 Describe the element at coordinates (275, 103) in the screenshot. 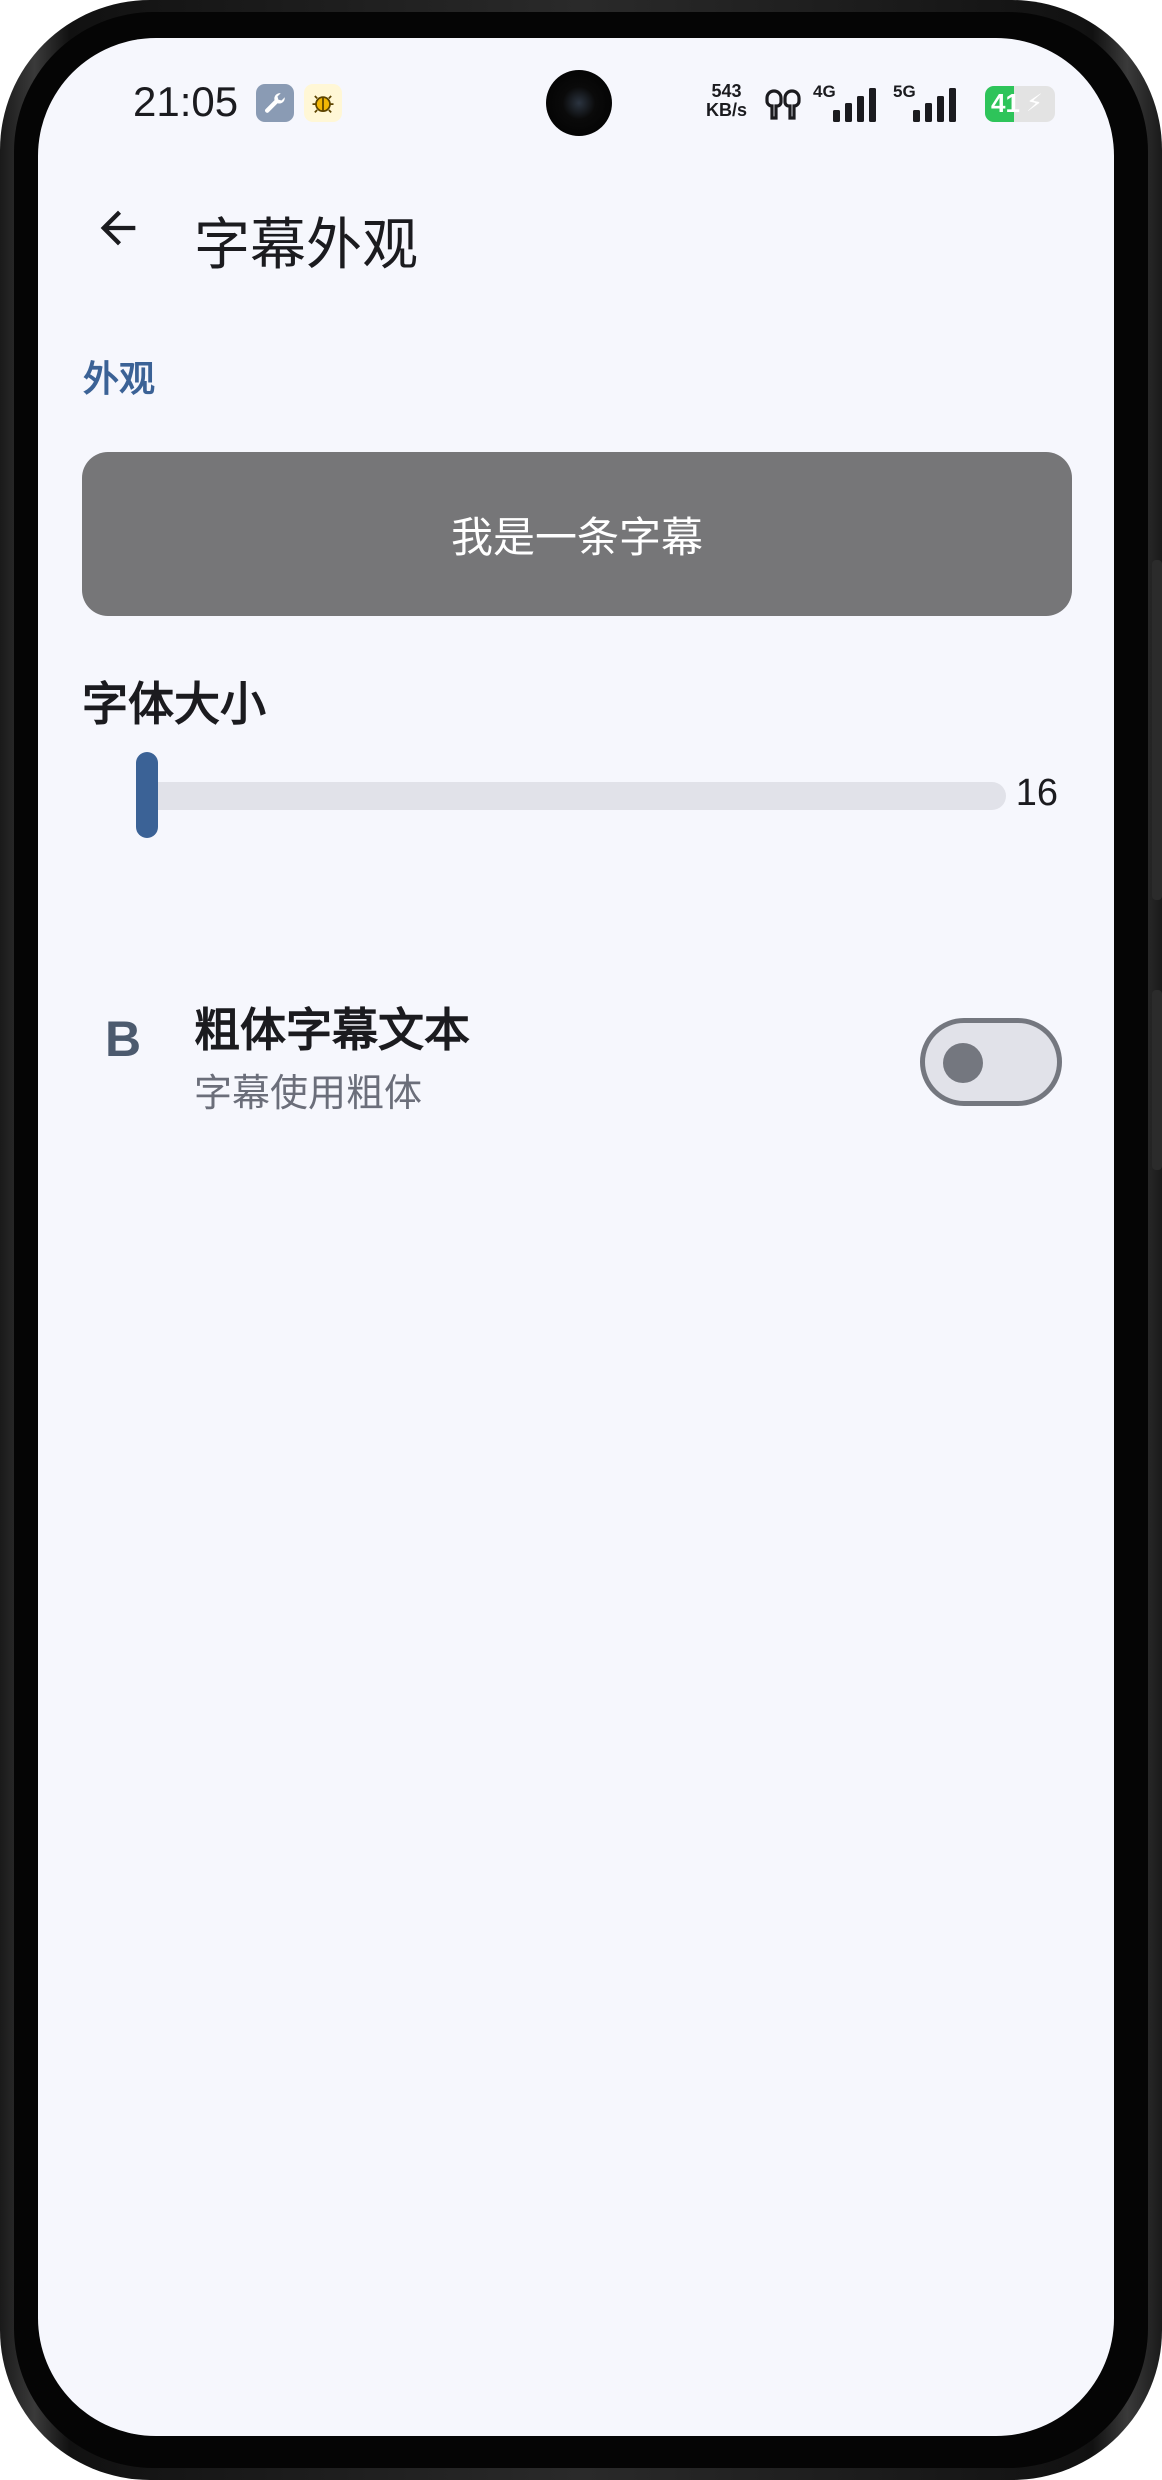

I see `wrench-icon` at that location.